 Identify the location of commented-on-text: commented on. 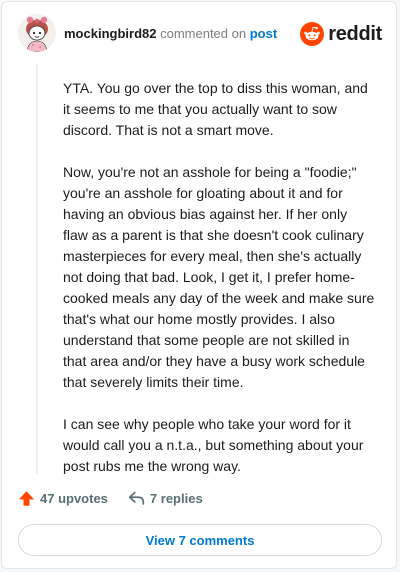
(203, 33).